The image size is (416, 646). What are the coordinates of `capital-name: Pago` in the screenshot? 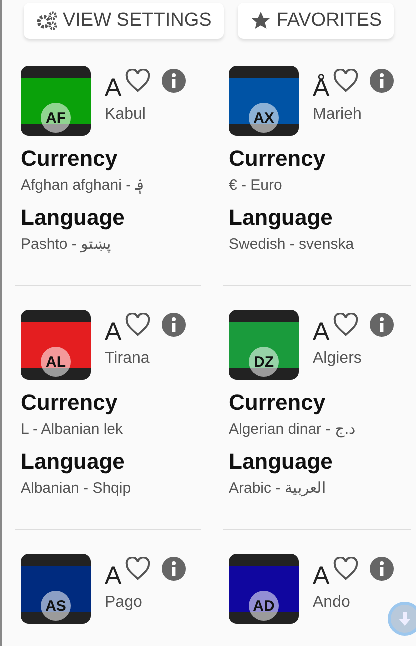 It's located at (124, 603).